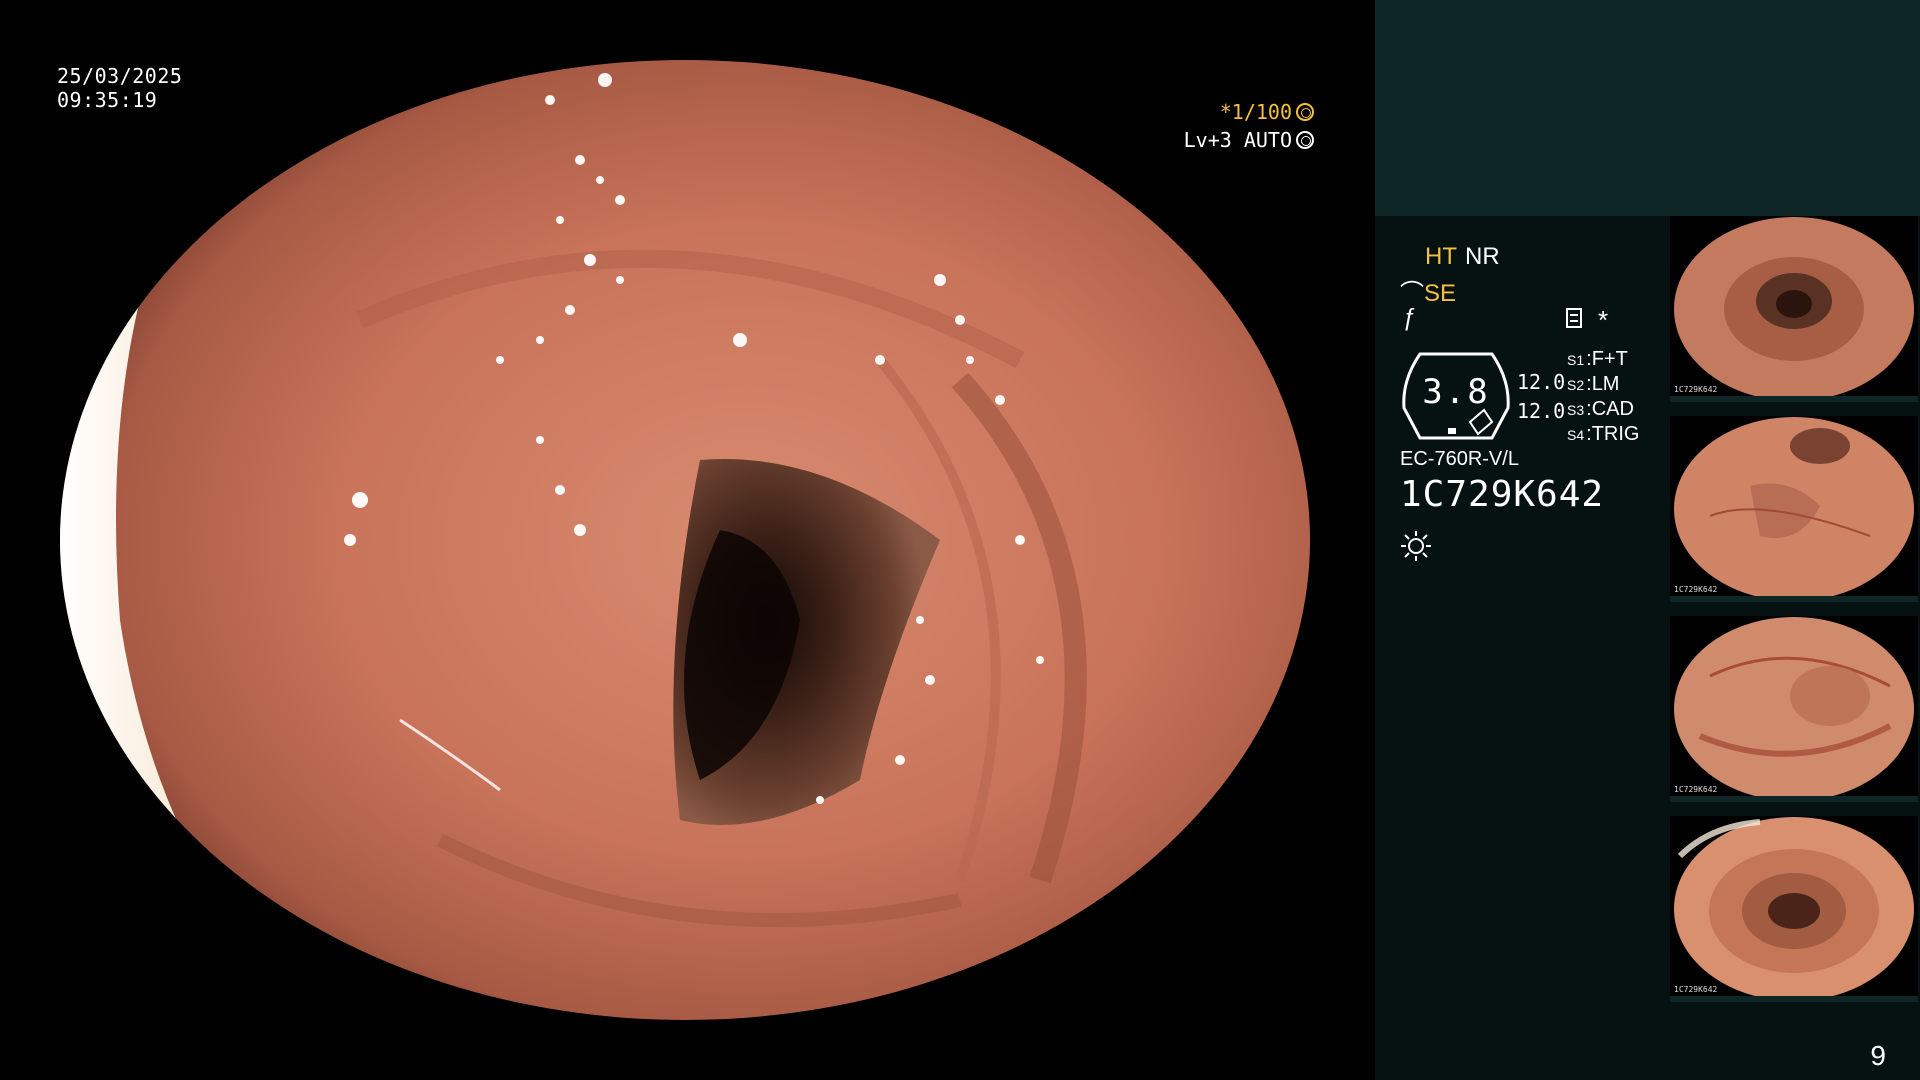  I want to click on shutter-text: *1/100, so click(1255, 112).